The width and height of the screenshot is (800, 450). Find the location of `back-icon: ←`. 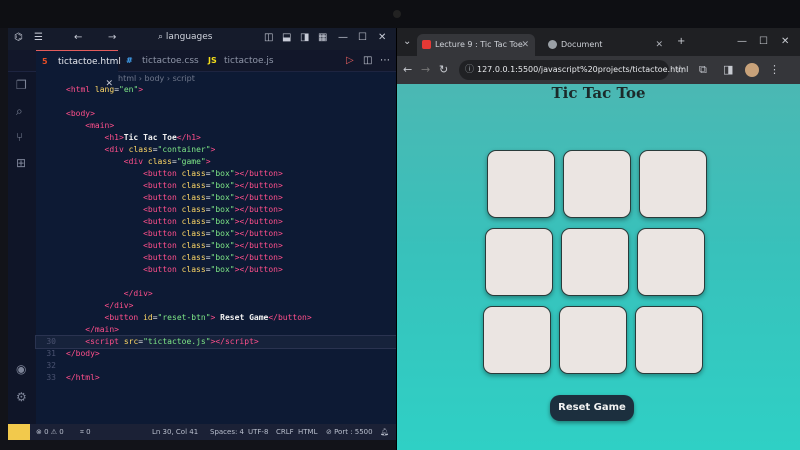

back-icon: ← is located at coordinates (407, 69).